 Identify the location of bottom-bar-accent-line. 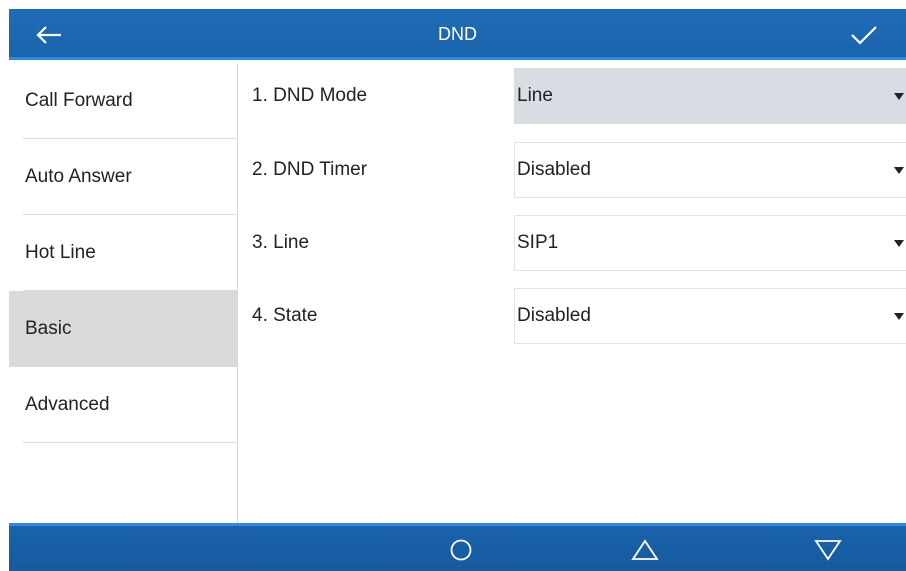
(457, 524).